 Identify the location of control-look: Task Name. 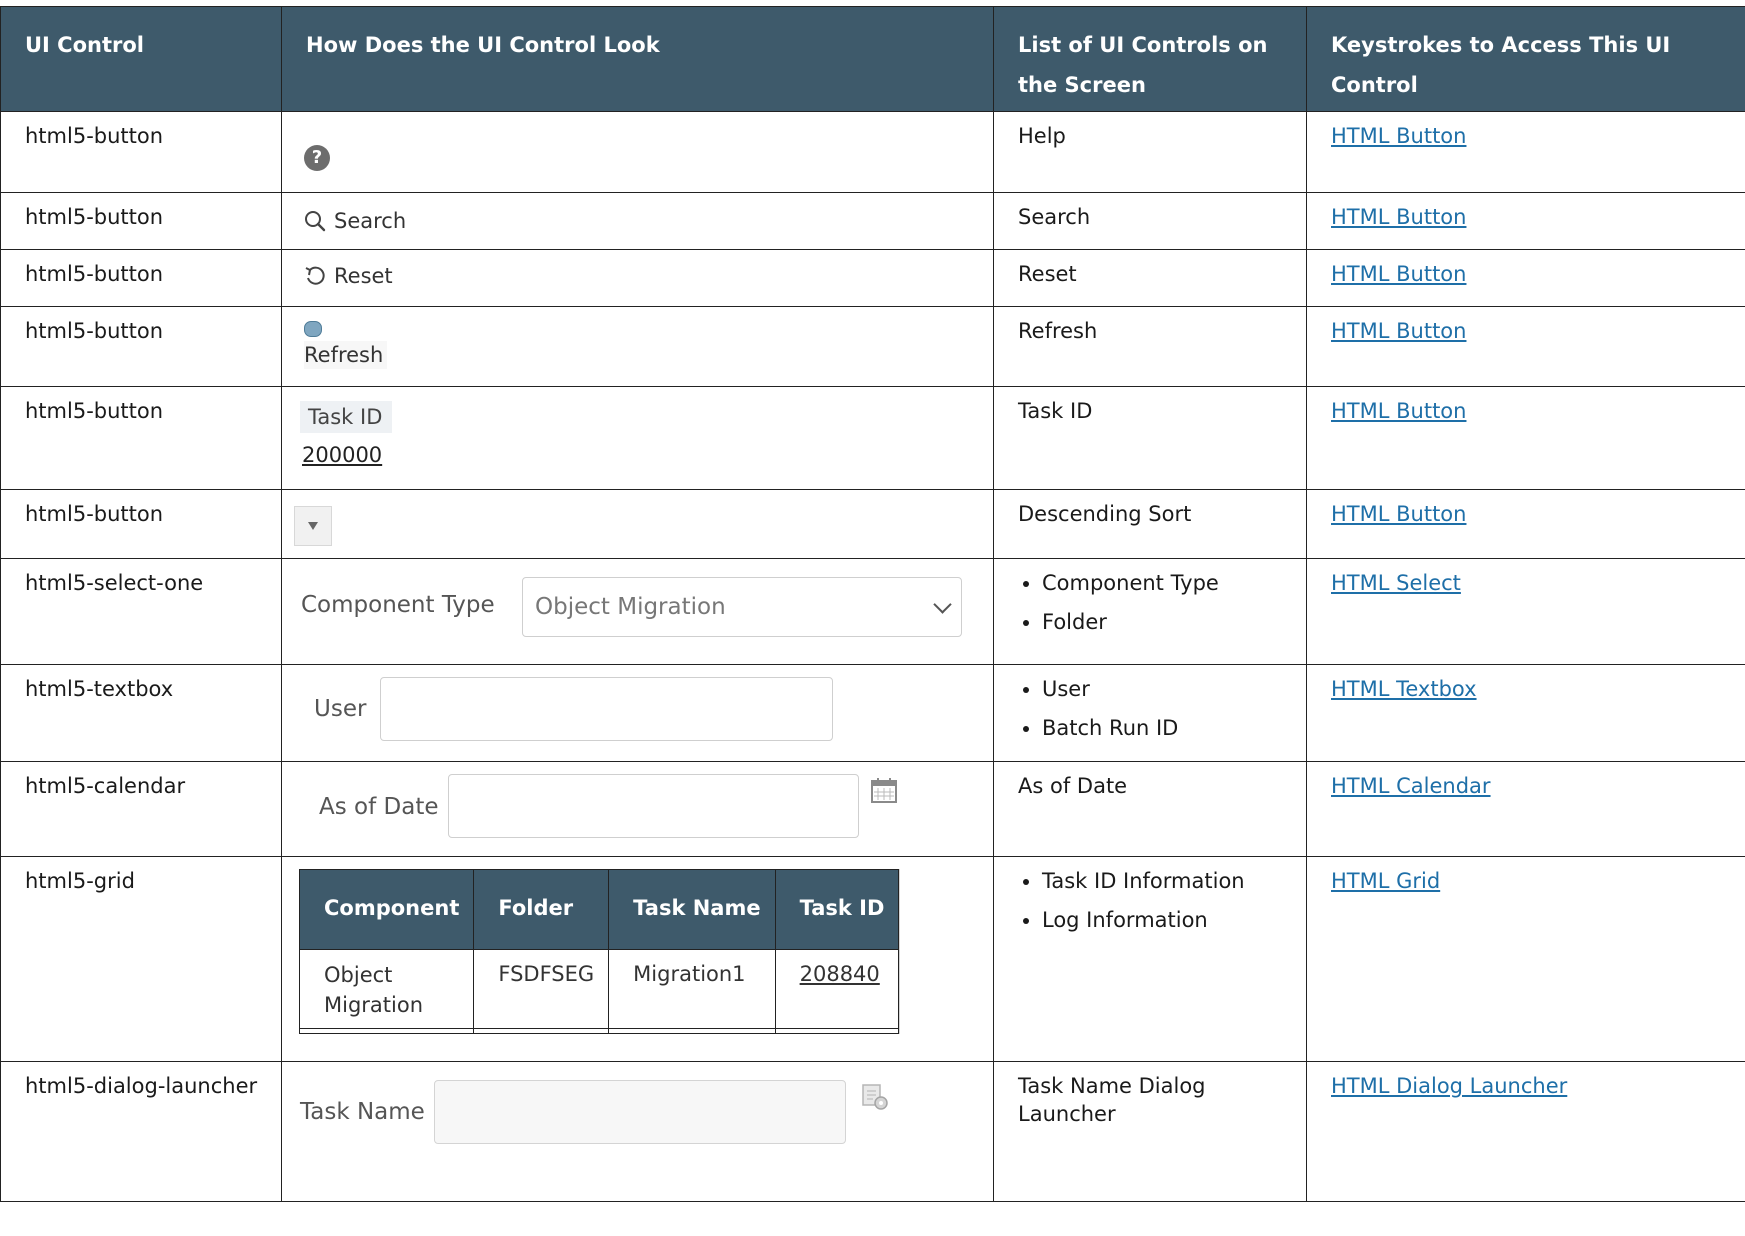
(637, 1131).